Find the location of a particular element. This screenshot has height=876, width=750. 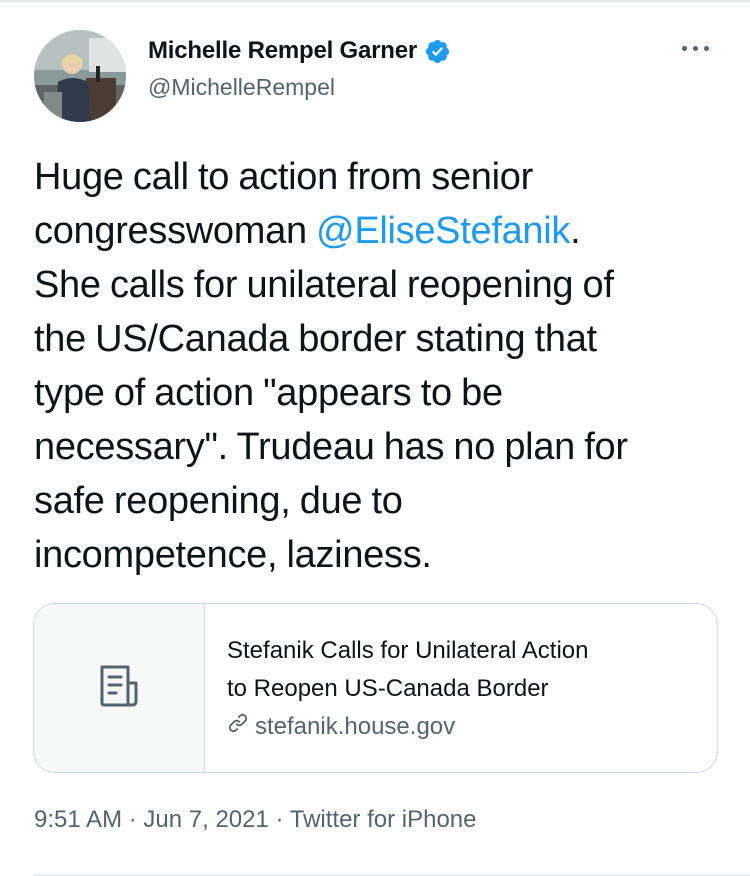

link-icon is located at coordinates (241, 726).